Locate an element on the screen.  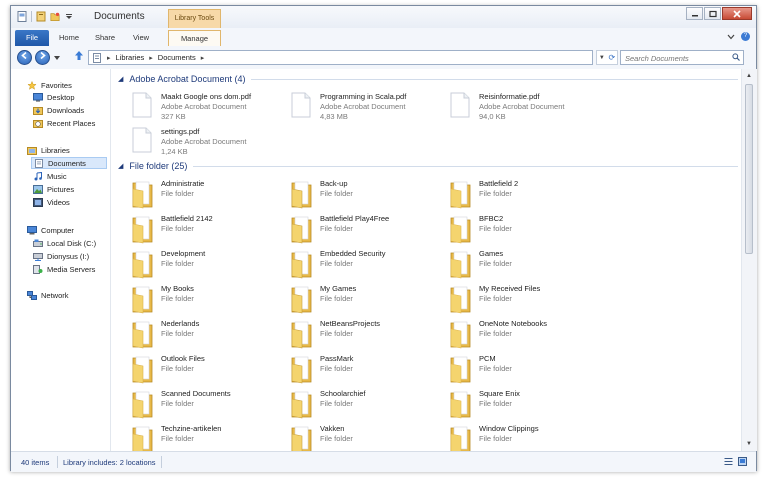
vertical-scrollbar: ▲ ▼ is located at coordinates (749, 260).